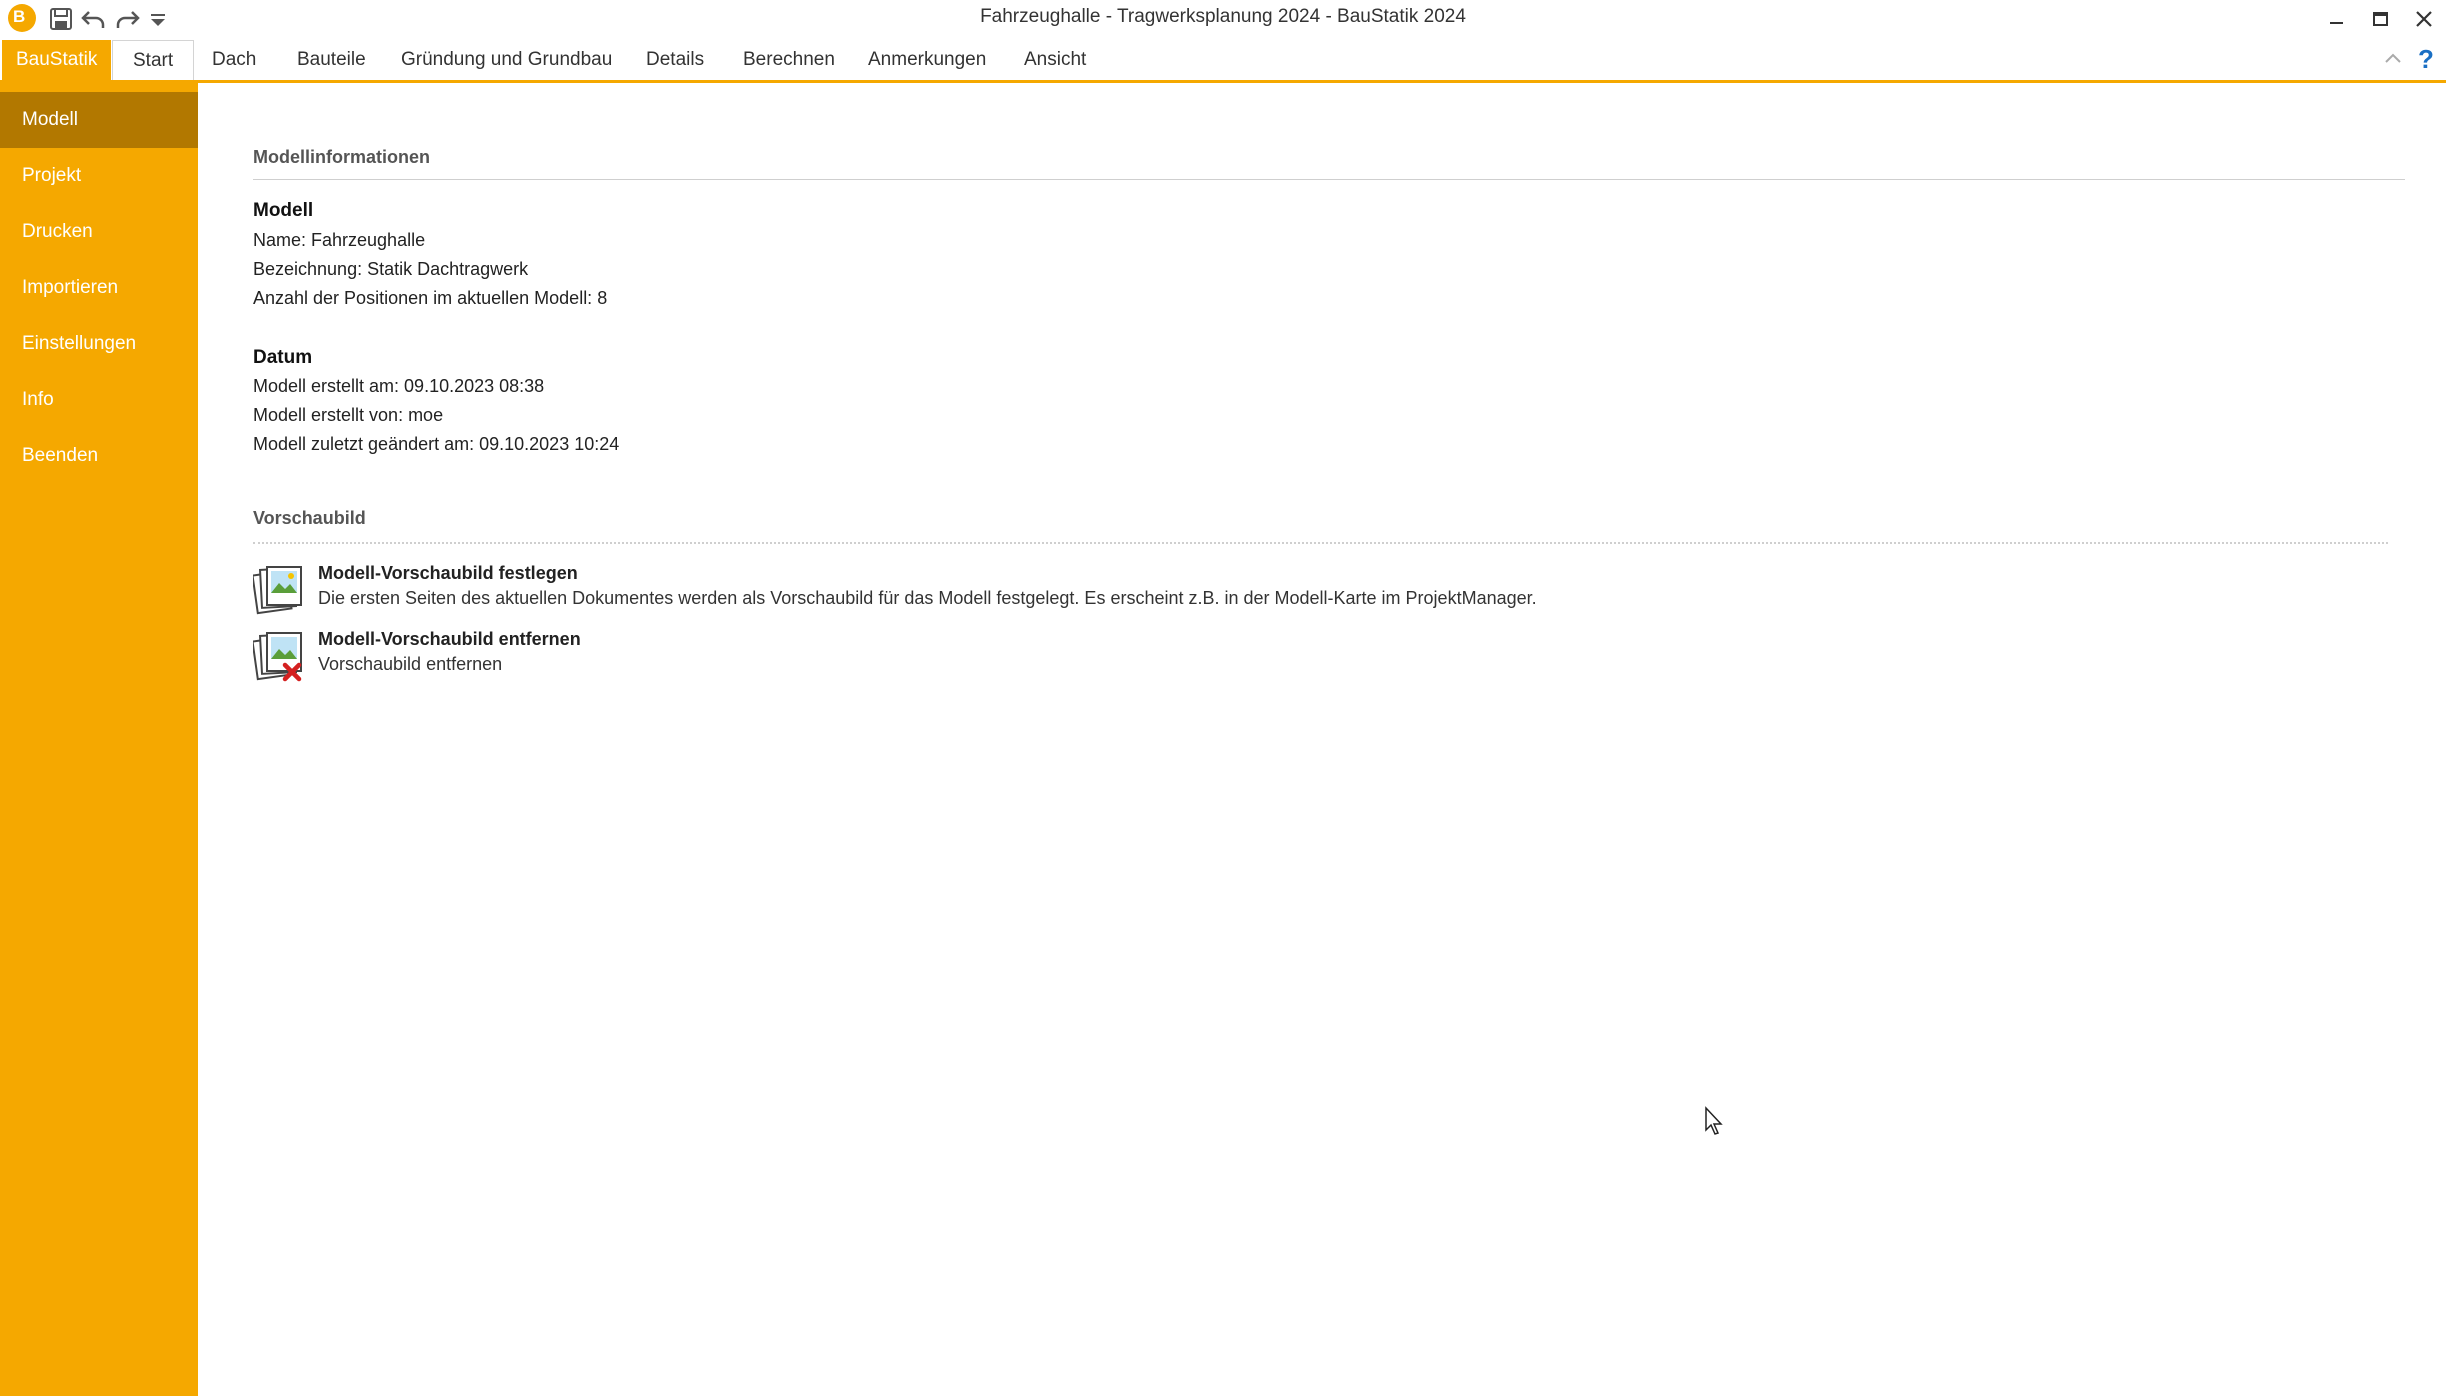 This screenshot has height=1396, width=2446. I want to click on sidebar-item-projekt: Projekt, so click(99, 176).